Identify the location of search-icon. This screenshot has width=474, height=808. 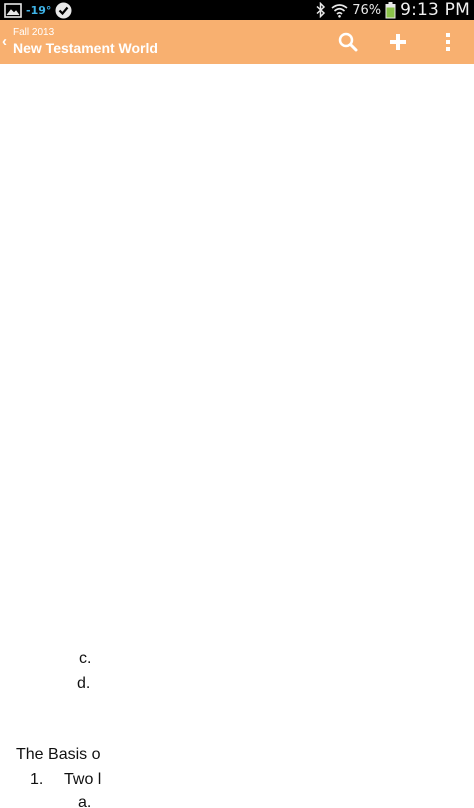
(348, 42).